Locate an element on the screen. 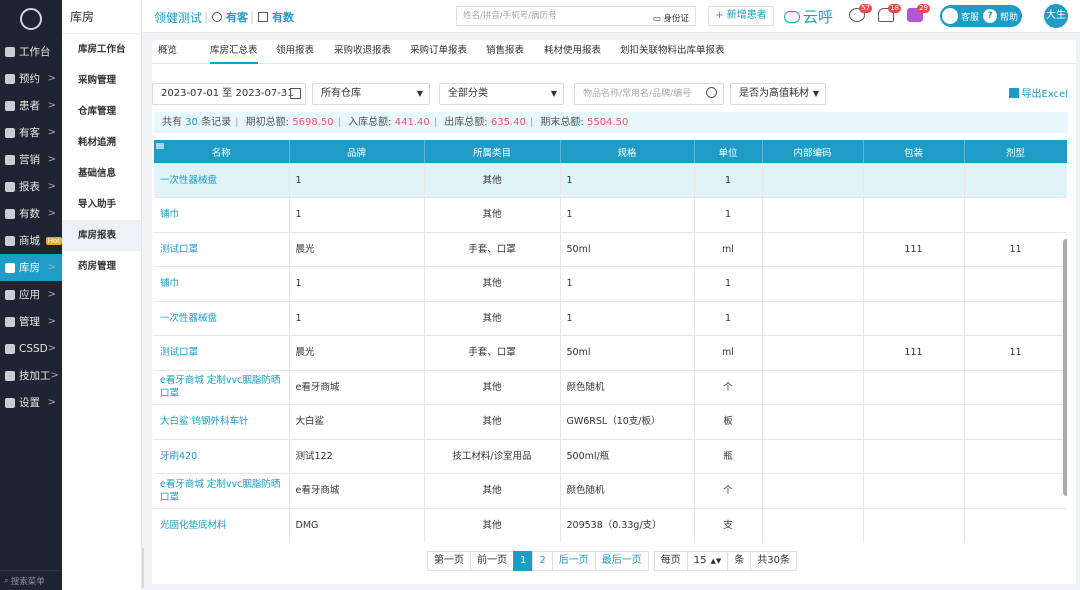 The height and width of the screenshot is (590, 1080). column-header: 规格 is located at coordinates (627, 151).